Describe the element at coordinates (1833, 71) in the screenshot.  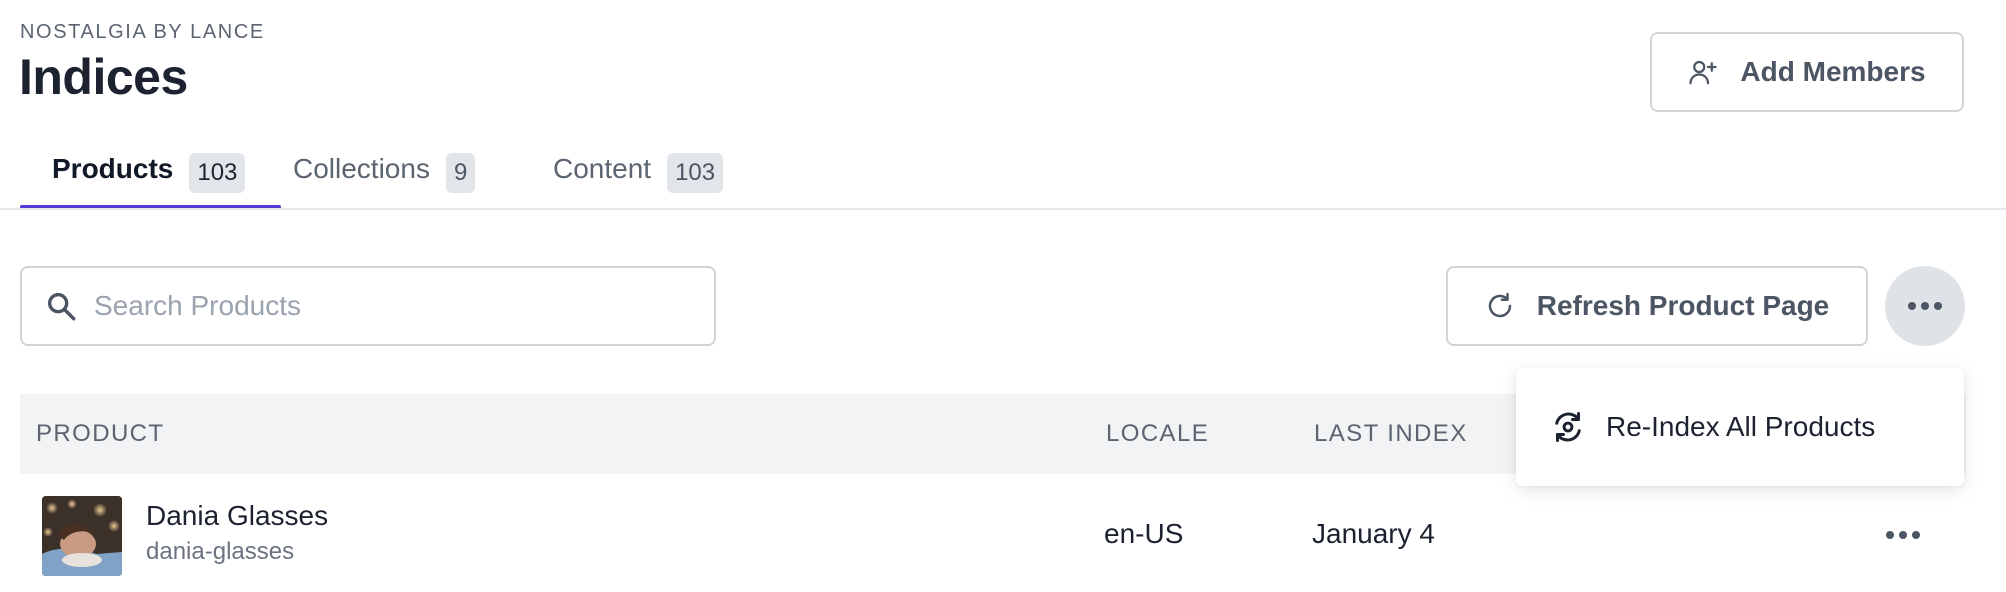
I see `add-members-label: Add Members` at that location.